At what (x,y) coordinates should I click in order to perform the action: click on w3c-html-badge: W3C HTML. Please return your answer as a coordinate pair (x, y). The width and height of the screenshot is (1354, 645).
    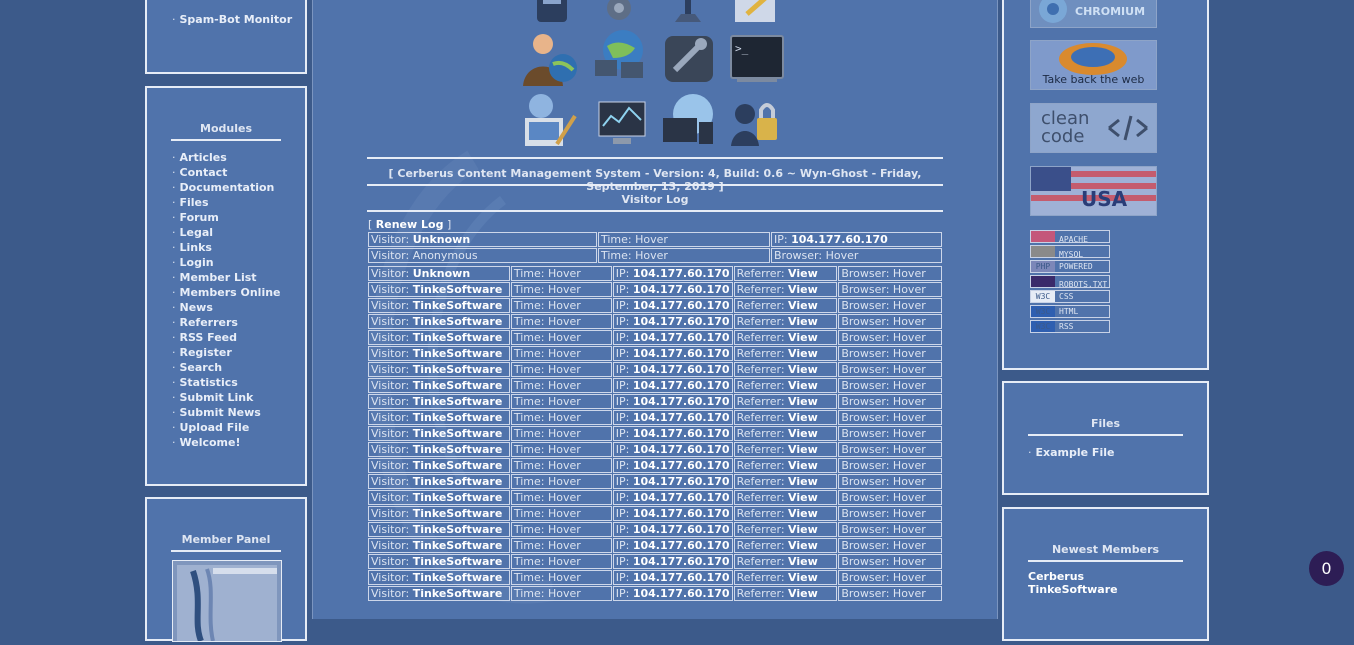
    Looking at the image, I should click on (1070, 311).